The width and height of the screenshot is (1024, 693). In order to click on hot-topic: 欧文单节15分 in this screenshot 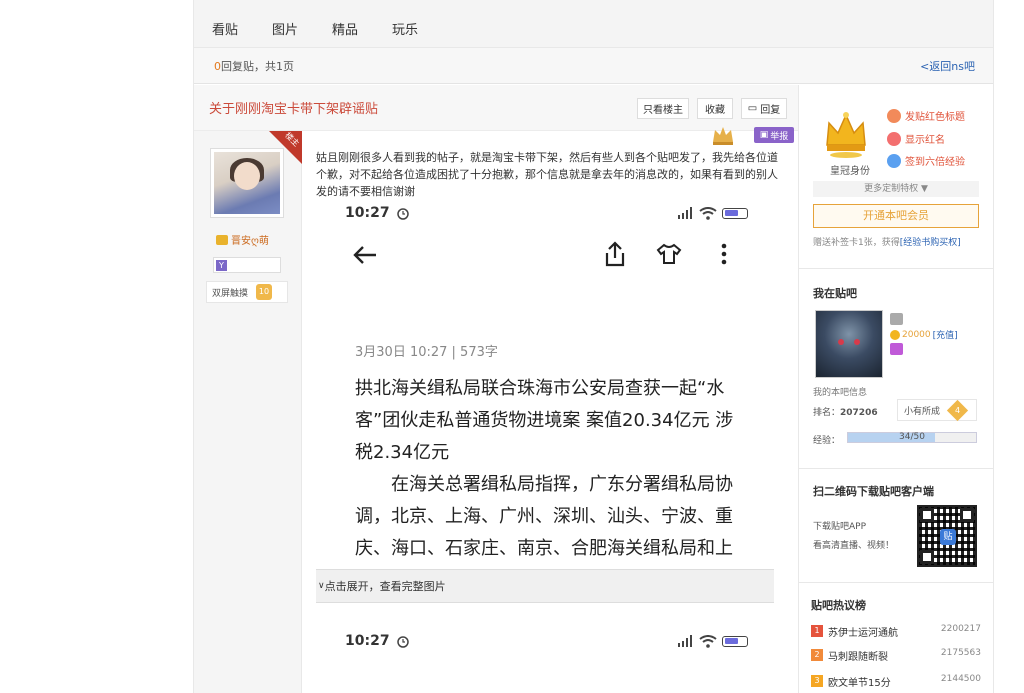, I will do `click(859, 683)`.